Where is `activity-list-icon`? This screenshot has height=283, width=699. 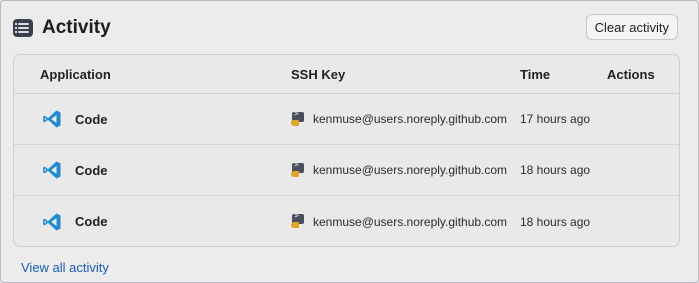
activity-list-icon is located at coordinates (23, 28).